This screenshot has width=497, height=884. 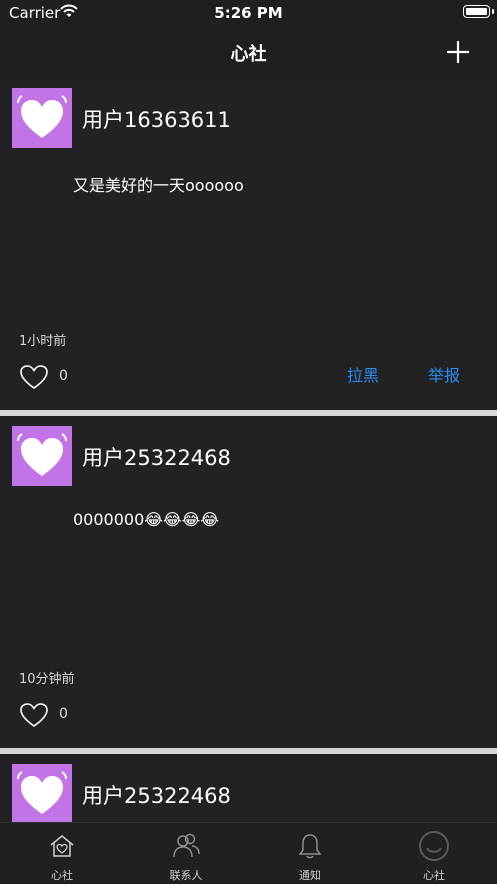 I want to click on tab-label: 联系人, so click(x=186, y=875).